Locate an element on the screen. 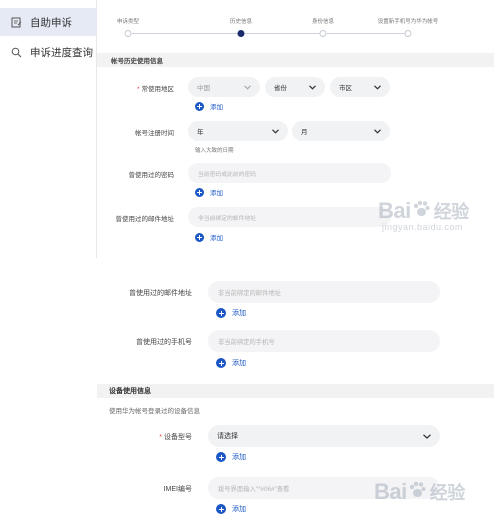 This screenshot has height=524, width=494. add-region-button: 添加 is located at coordinates (209, 106).